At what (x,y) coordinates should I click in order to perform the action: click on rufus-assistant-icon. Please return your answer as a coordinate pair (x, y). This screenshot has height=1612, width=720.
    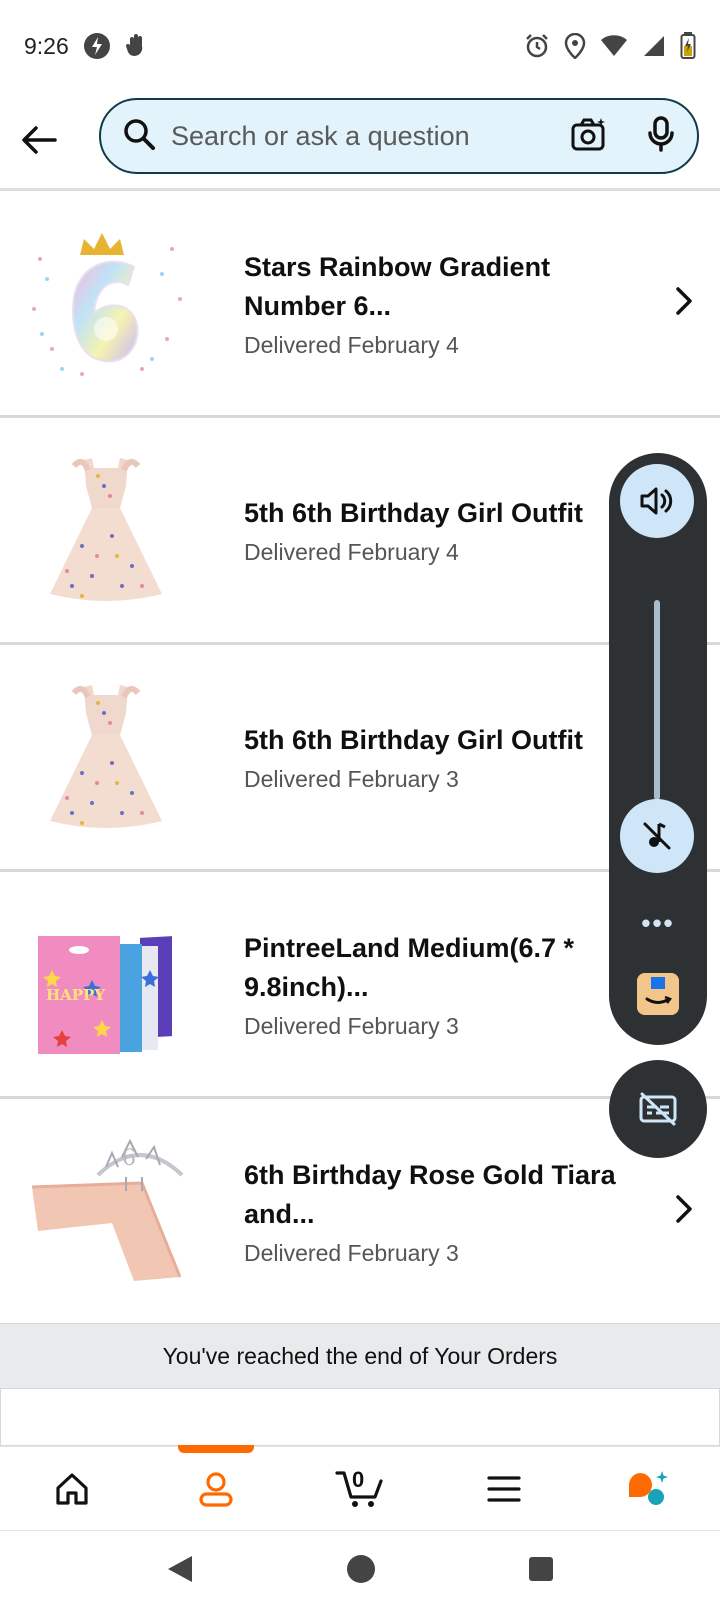
    Looking at the image, I should click on (648, 1487).